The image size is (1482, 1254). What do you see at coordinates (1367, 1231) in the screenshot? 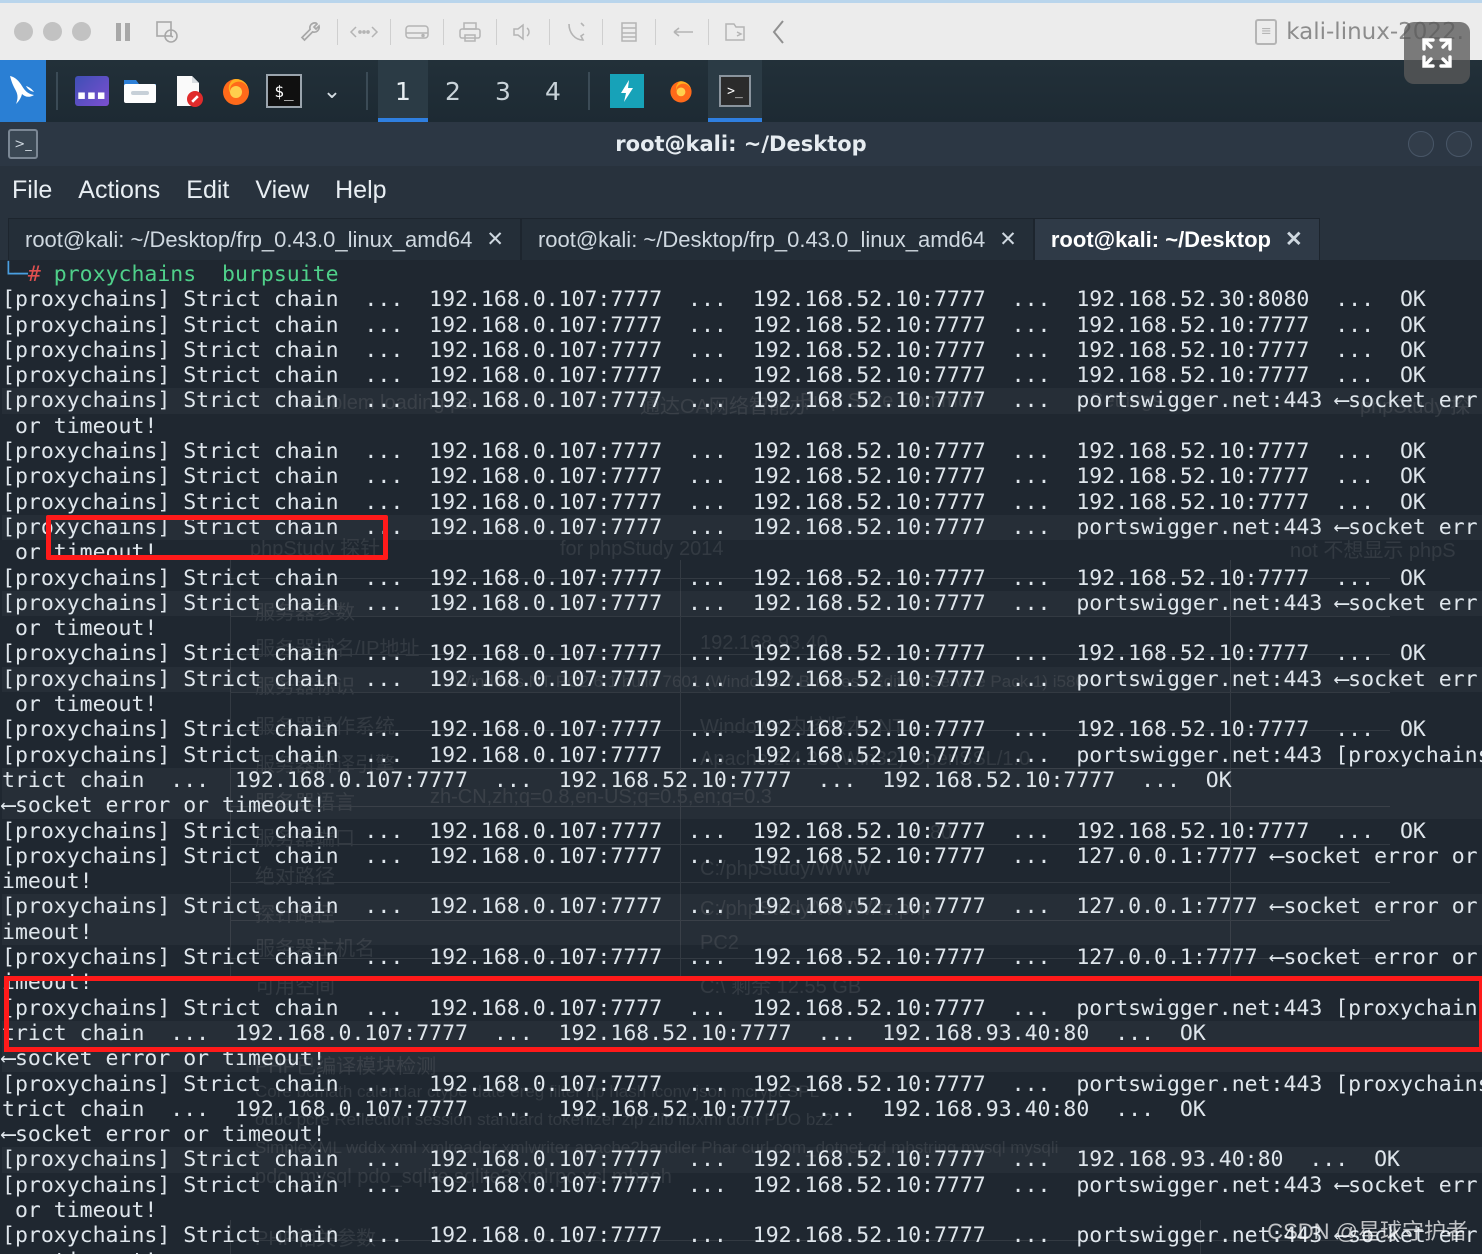
I see `csdn-watermark: CSDN @星球守护者` at bounding box center [1367, 1231].